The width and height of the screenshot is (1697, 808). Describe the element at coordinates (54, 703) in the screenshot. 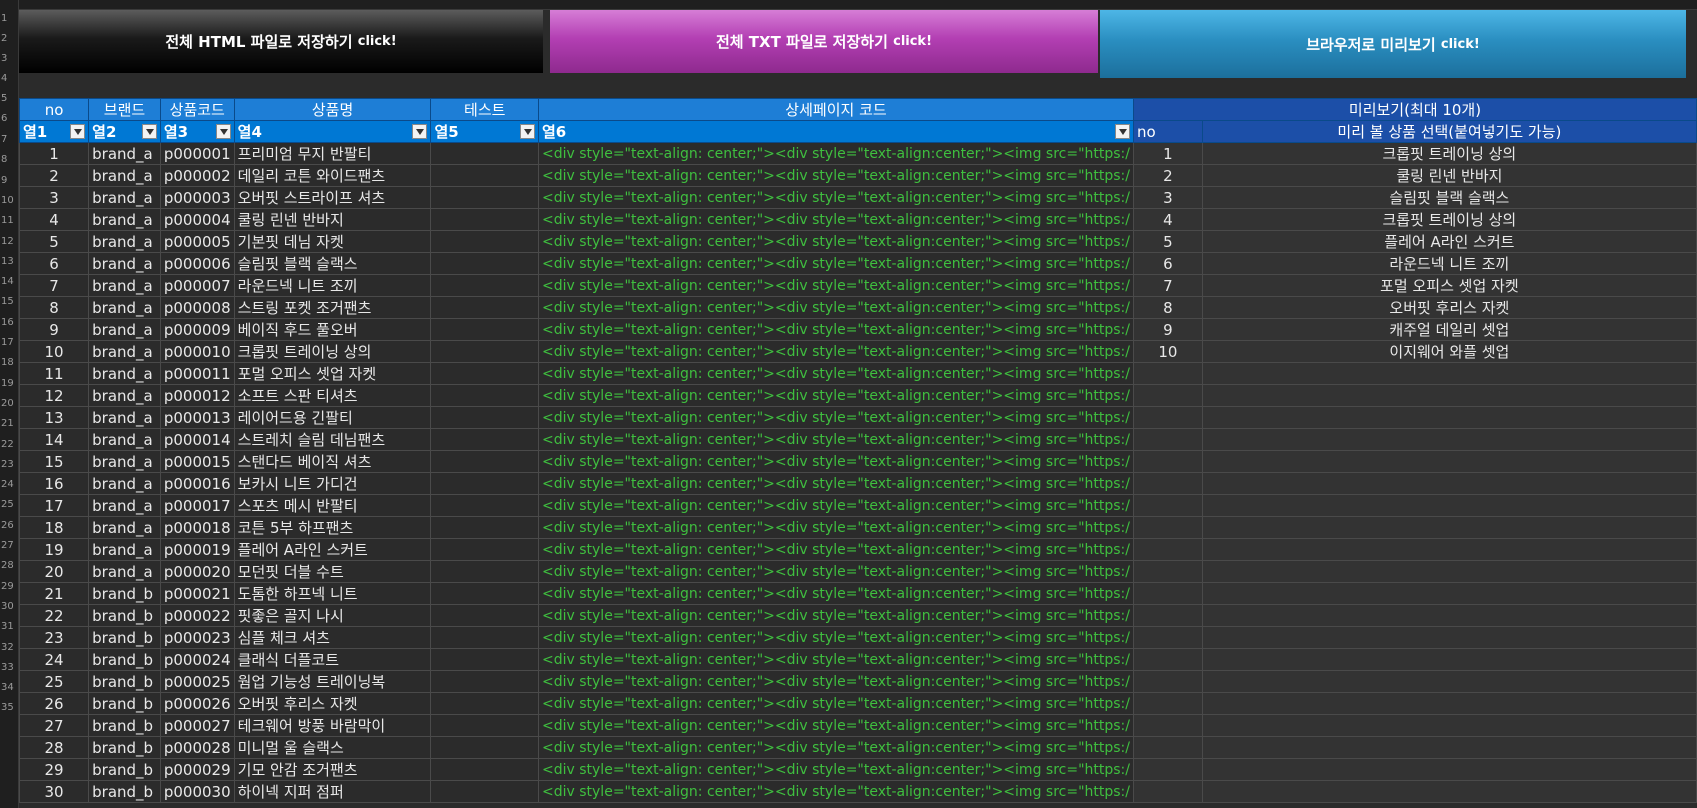

I see `cell-no: 26` at that location.